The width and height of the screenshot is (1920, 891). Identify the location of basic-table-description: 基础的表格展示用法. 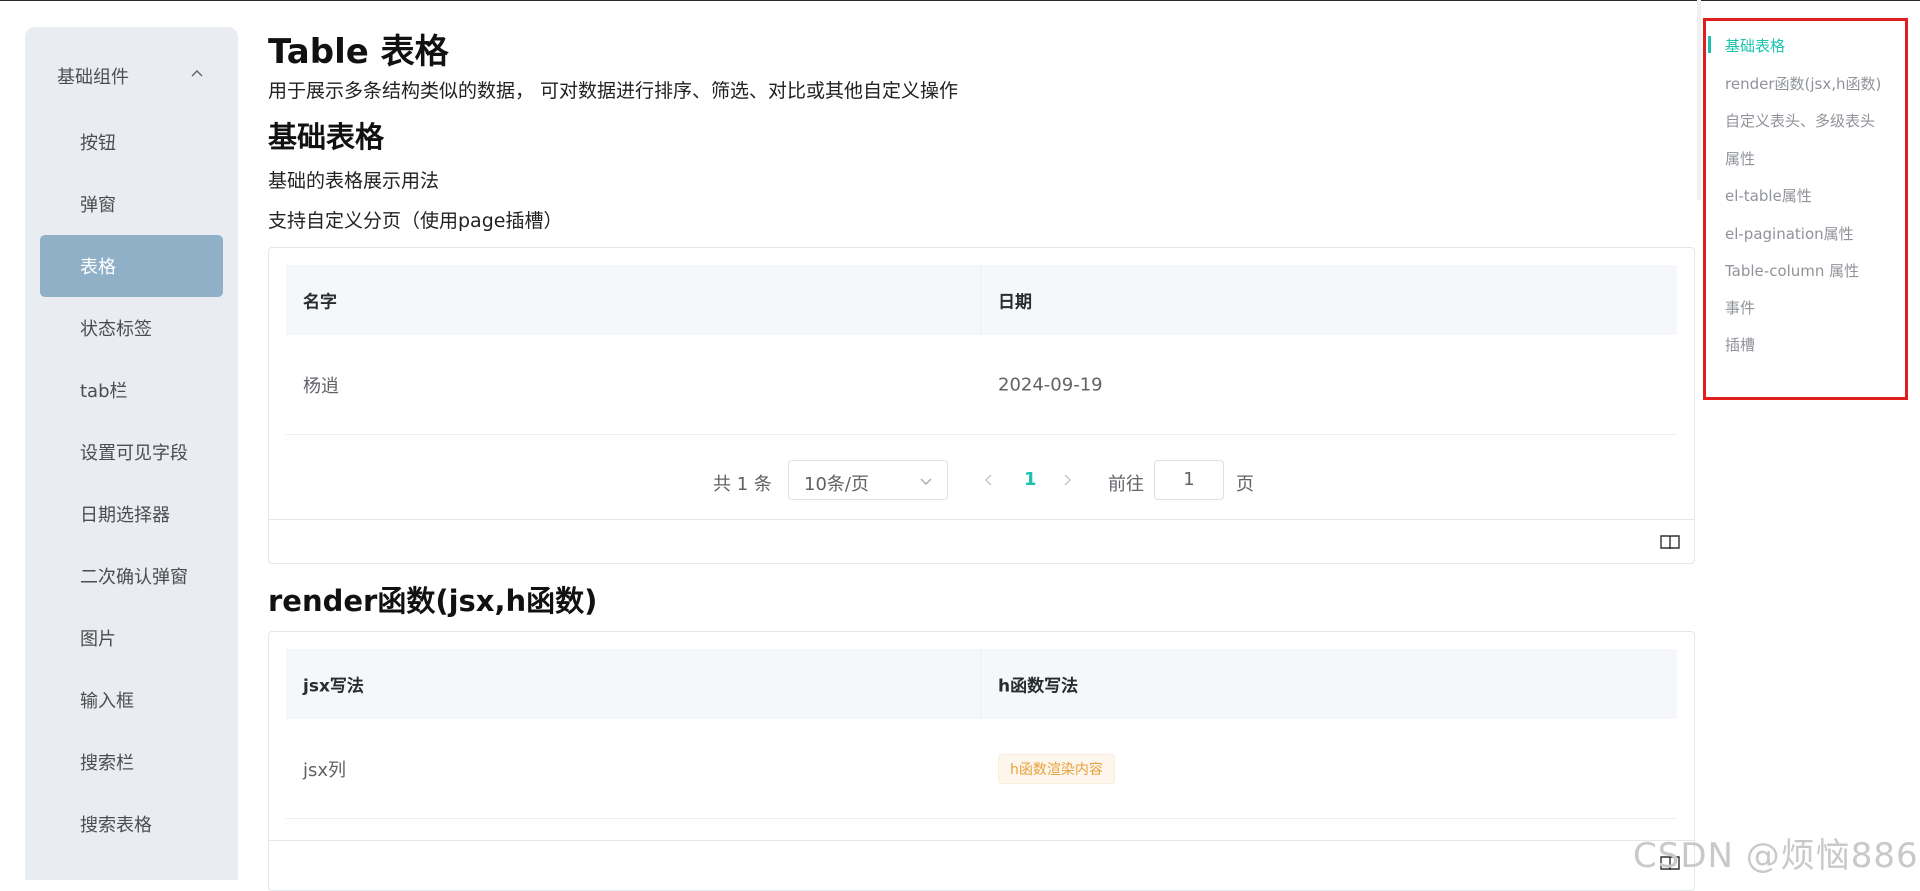
(354, 181).